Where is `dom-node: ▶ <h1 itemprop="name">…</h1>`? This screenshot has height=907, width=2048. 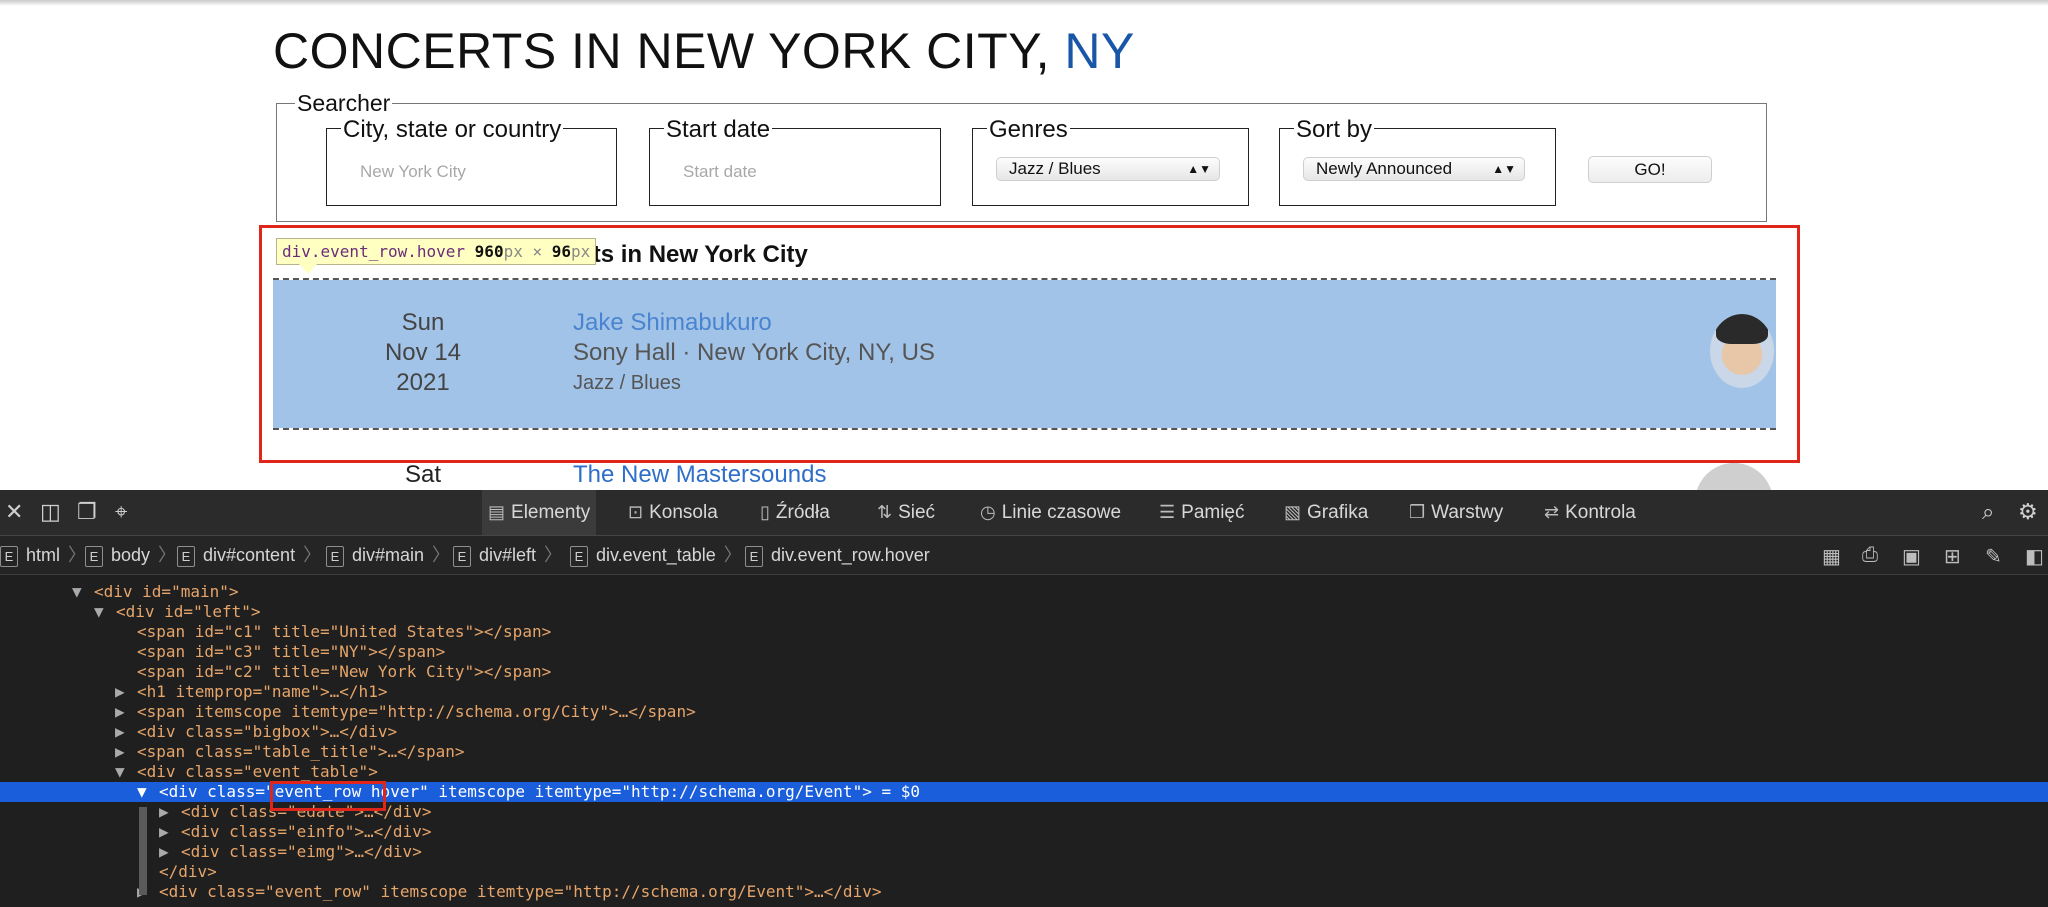 dom-node: ▶ <h1 itemprop="name">…</h1> is located at coordinates (251, 692).